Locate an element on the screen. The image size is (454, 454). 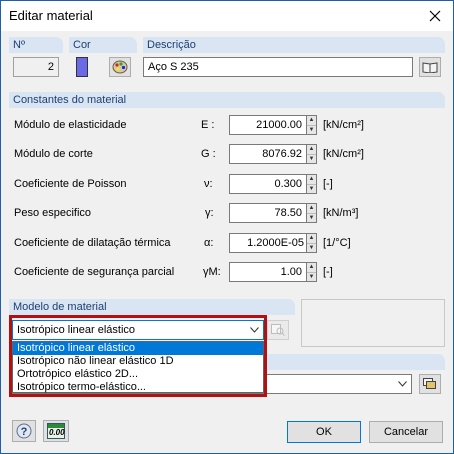
dropdown-option: Isotrópico não linear elástico 1D is located at coordinates (138, 361).